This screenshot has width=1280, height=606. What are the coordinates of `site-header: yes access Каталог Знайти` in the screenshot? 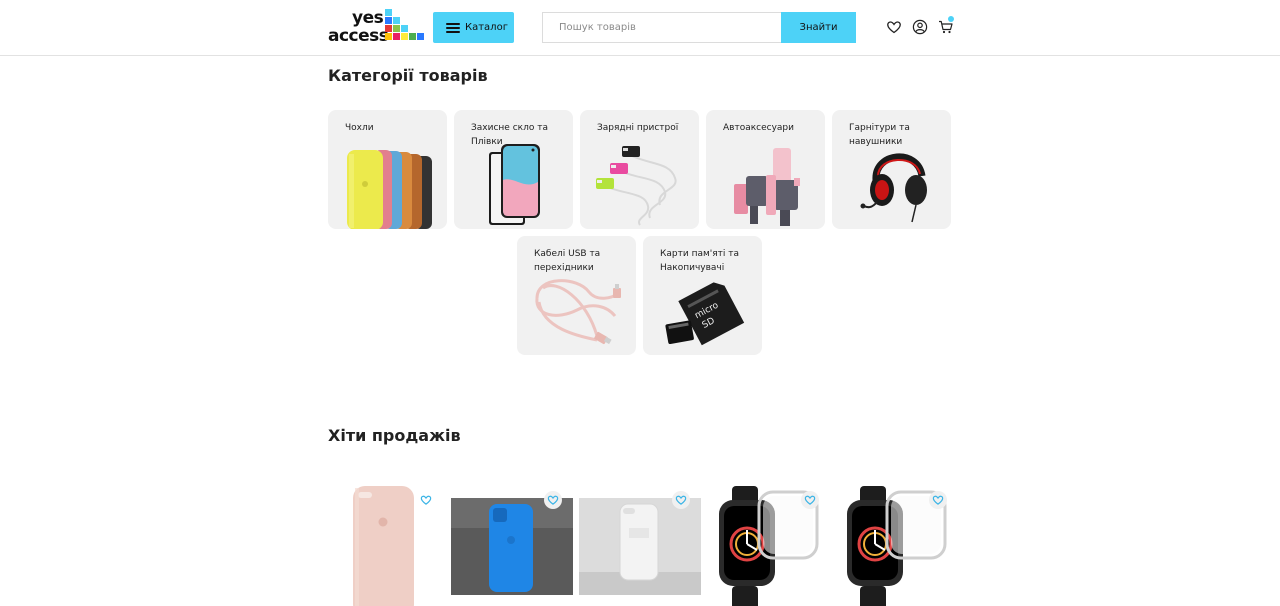 It's located at (640, 28).